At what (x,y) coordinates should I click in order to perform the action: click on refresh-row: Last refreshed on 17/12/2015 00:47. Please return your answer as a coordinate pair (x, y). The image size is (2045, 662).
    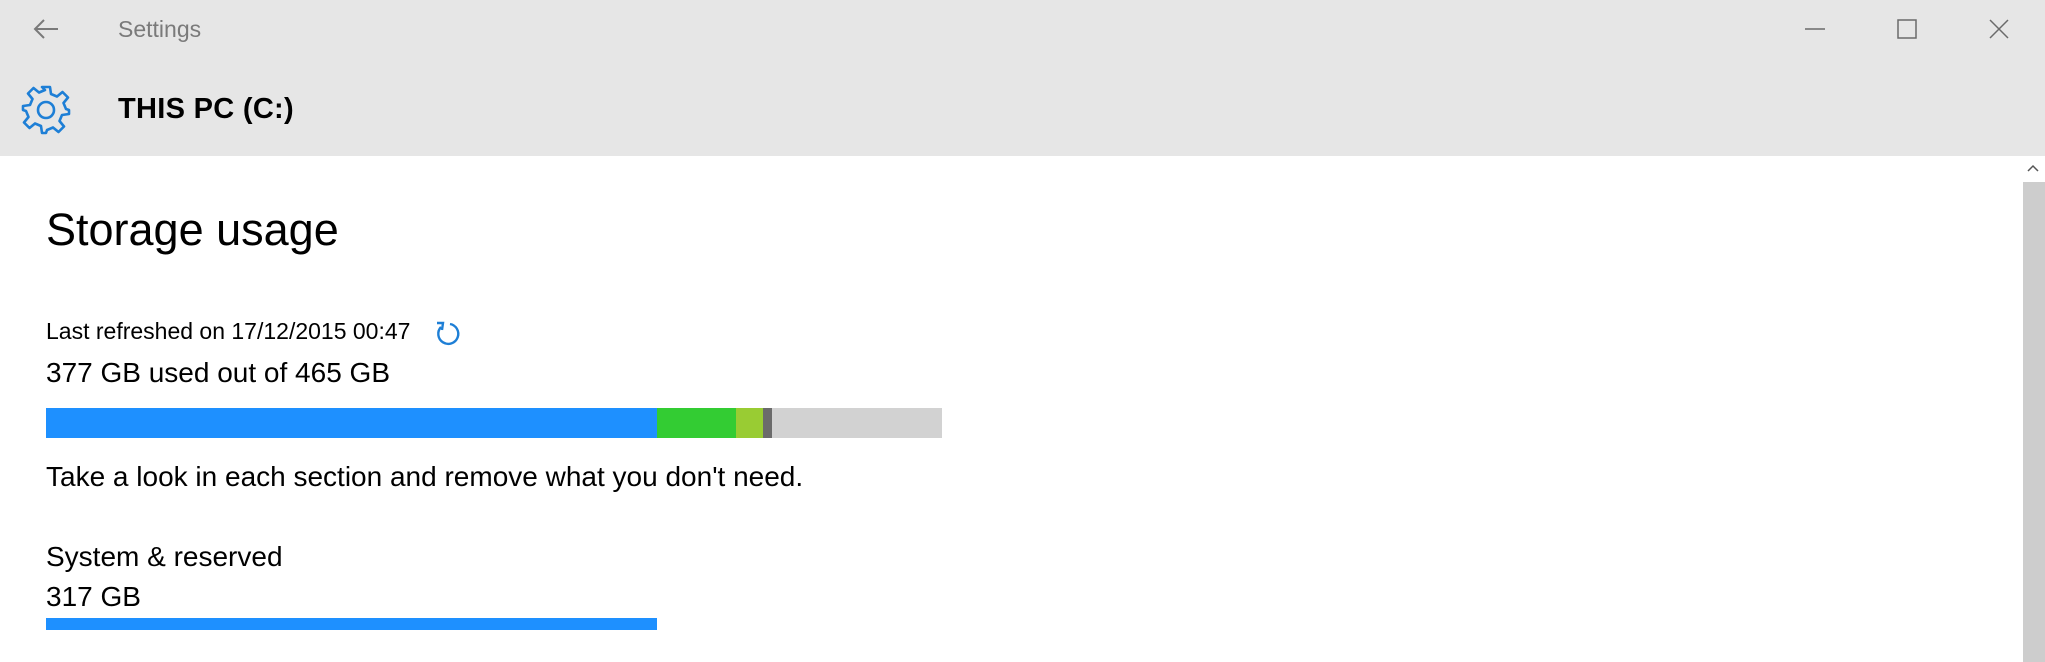
    Looking at the image, I should click on (255, 331).